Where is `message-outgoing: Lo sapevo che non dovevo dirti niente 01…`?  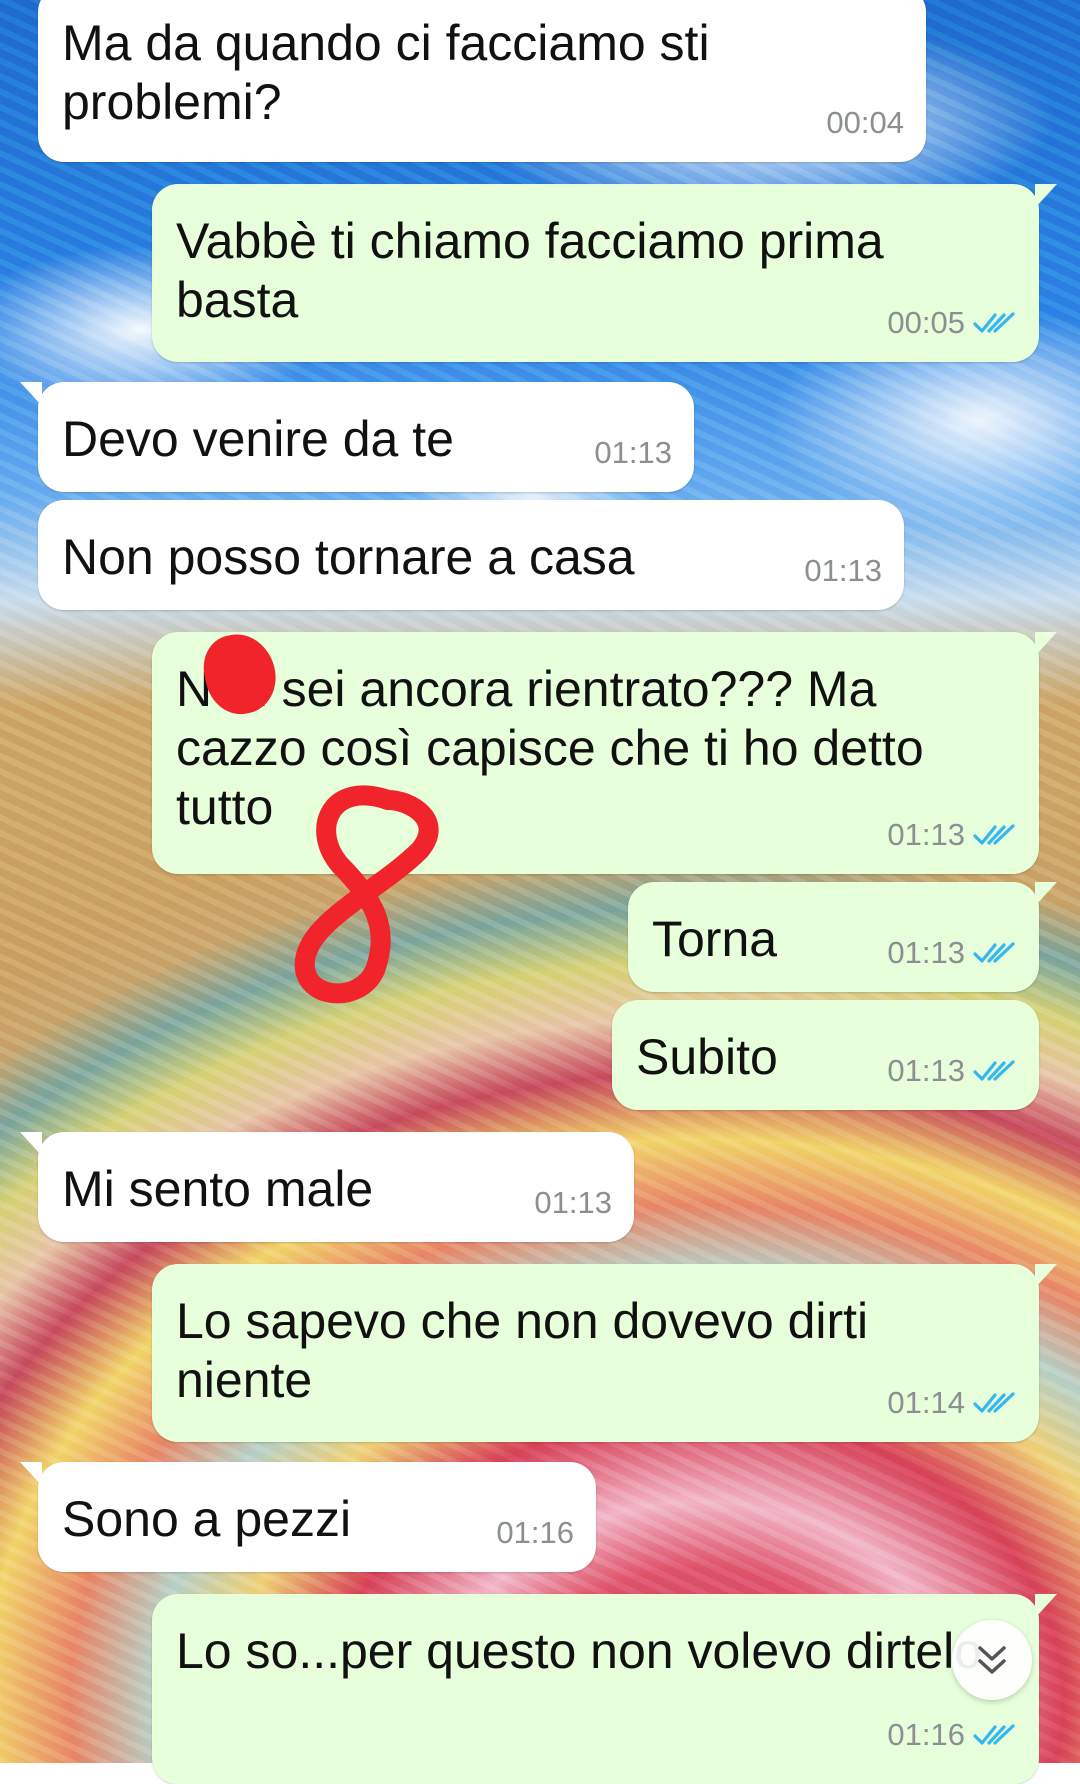
message-outgoing: Lo sapevo che non dovevo dirti niente 01… is located at coordinates (604, 1353).